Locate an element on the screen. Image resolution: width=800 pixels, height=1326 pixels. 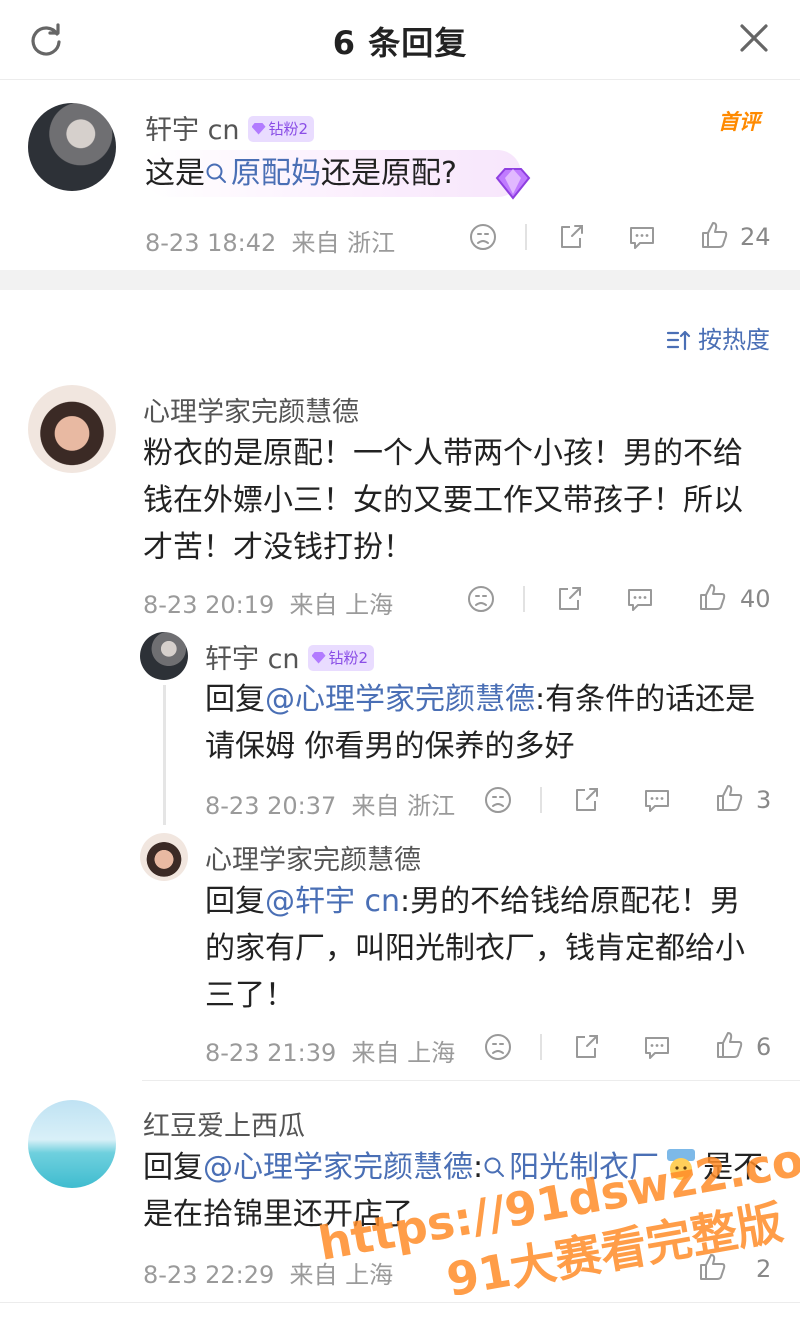
close-icon is located at coordinates (754, 38).